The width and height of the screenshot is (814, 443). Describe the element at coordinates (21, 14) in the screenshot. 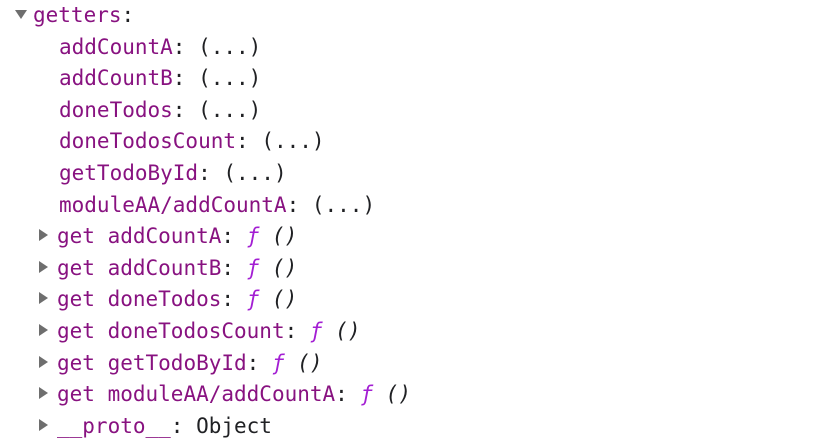

I see `triangle-down-icon` at that location.